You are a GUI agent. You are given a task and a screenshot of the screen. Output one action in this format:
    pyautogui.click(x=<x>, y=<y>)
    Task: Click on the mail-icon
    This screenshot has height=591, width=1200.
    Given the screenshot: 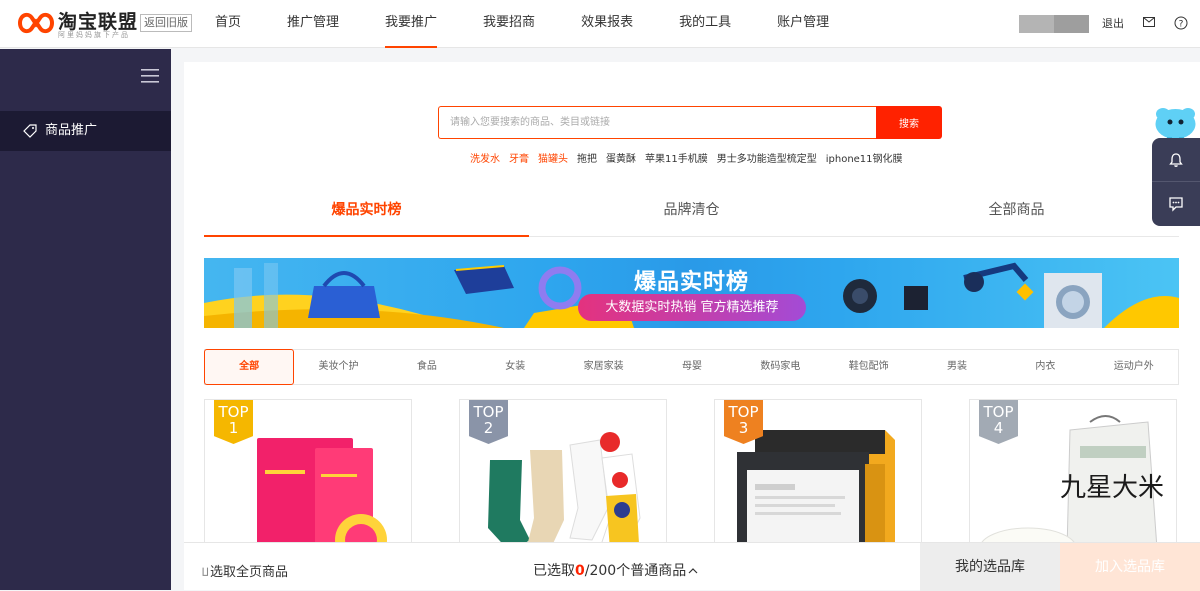 What is the action you would take?
    pyautogui.click(x=1149, y=22)
    